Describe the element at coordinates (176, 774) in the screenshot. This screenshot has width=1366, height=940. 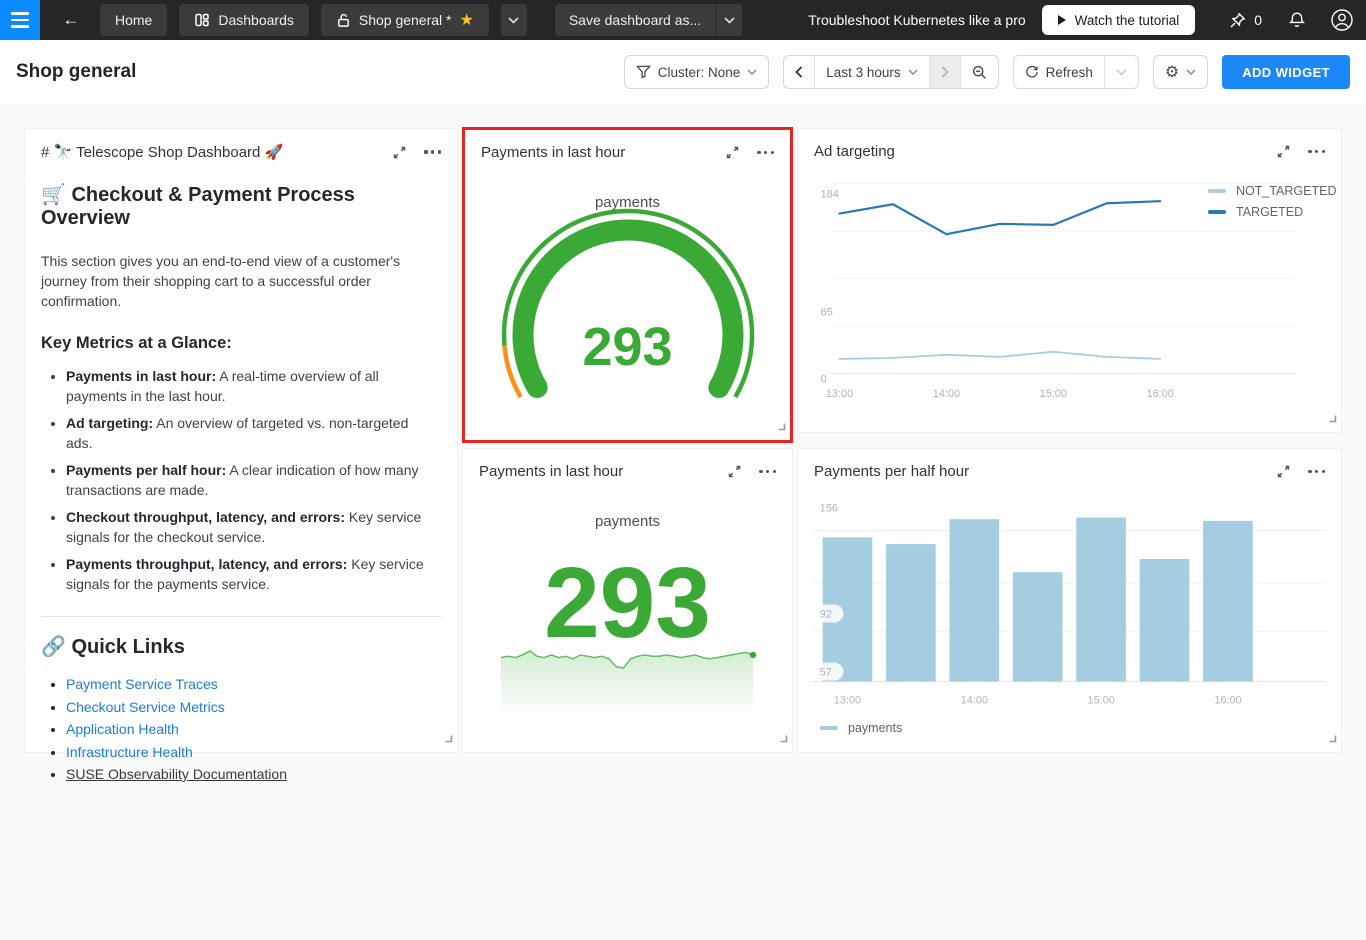
I see `link-suse-observability-documentation: SUSE Observability Documentation` at that location.